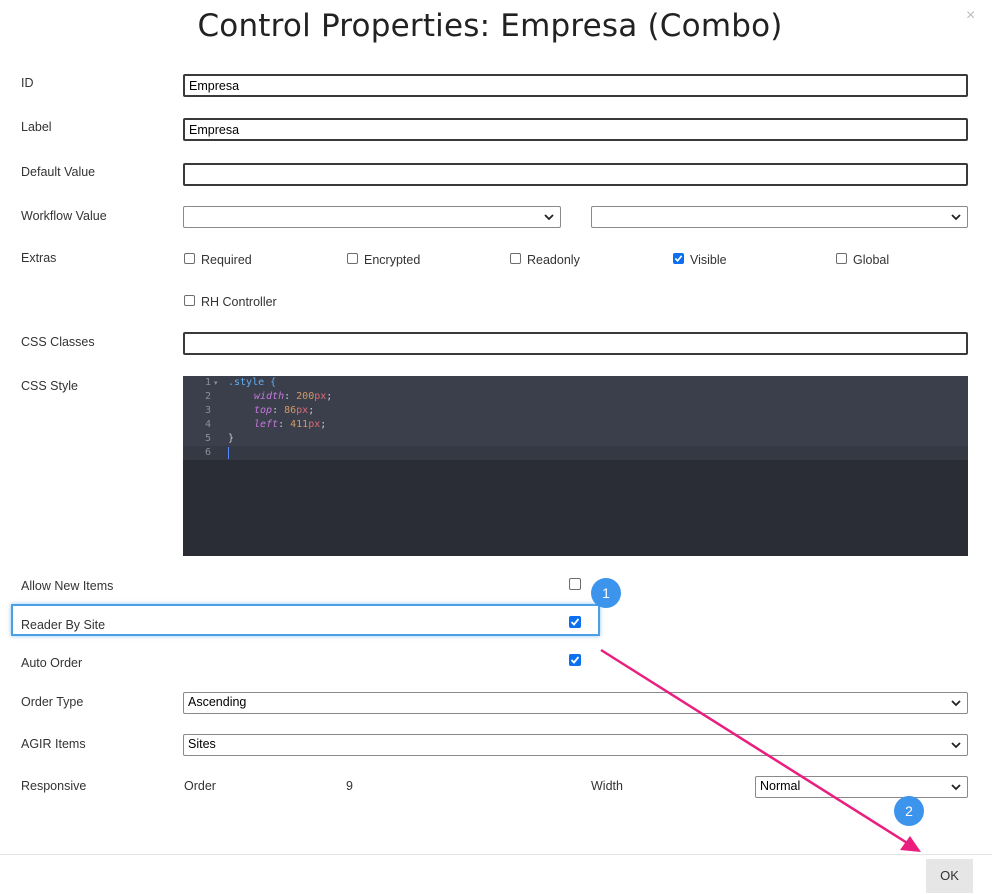 Image resolution: width=992 pixels, height=894 pixels. Describe the element at coordinates (606, 593) in the screenshot. I see `annotation-badge-1: 1` at that location.